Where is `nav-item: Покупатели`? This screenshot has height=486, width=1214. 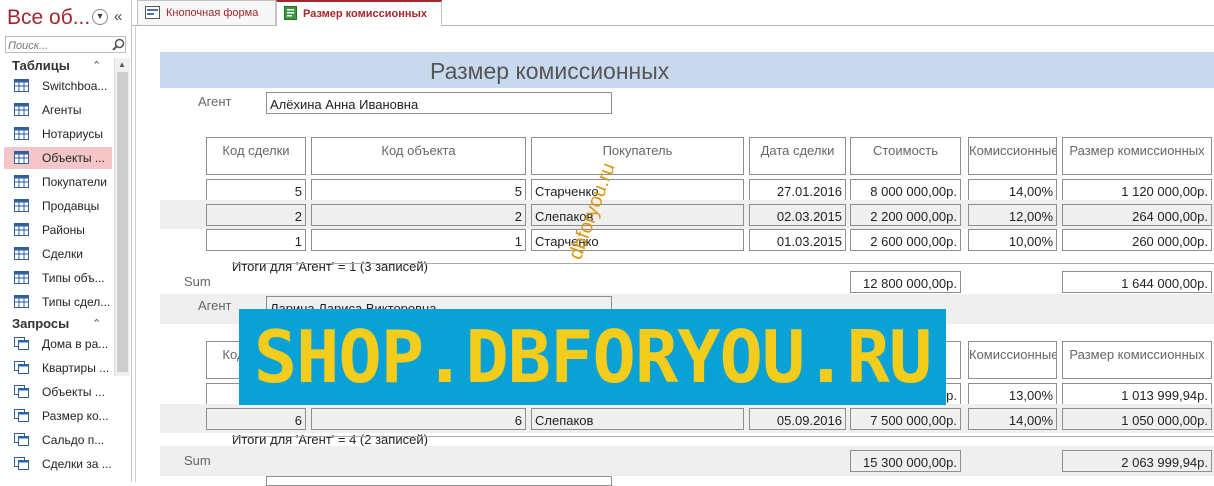 nav-item: Покупатели is located at coordinates (58, 182).